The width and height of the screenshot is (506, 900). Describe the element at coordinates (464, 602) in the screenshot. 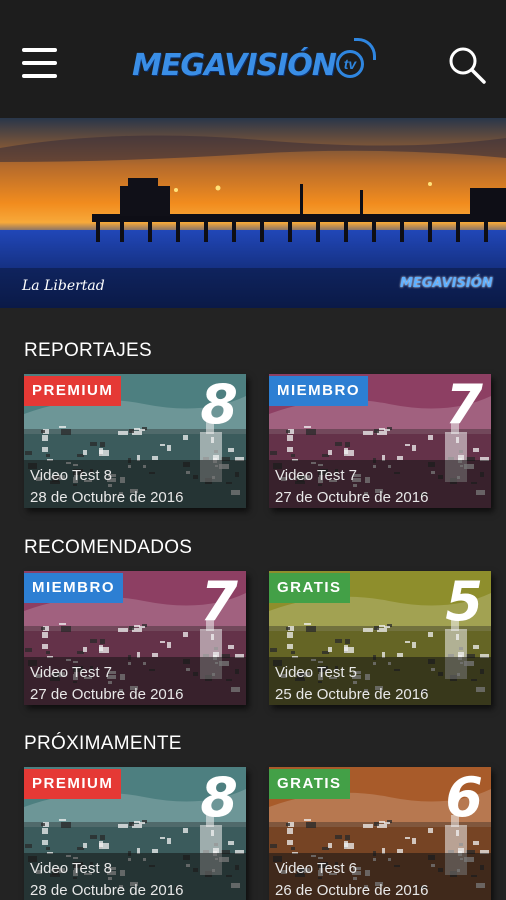

I see `episode-number: 5` at that location.